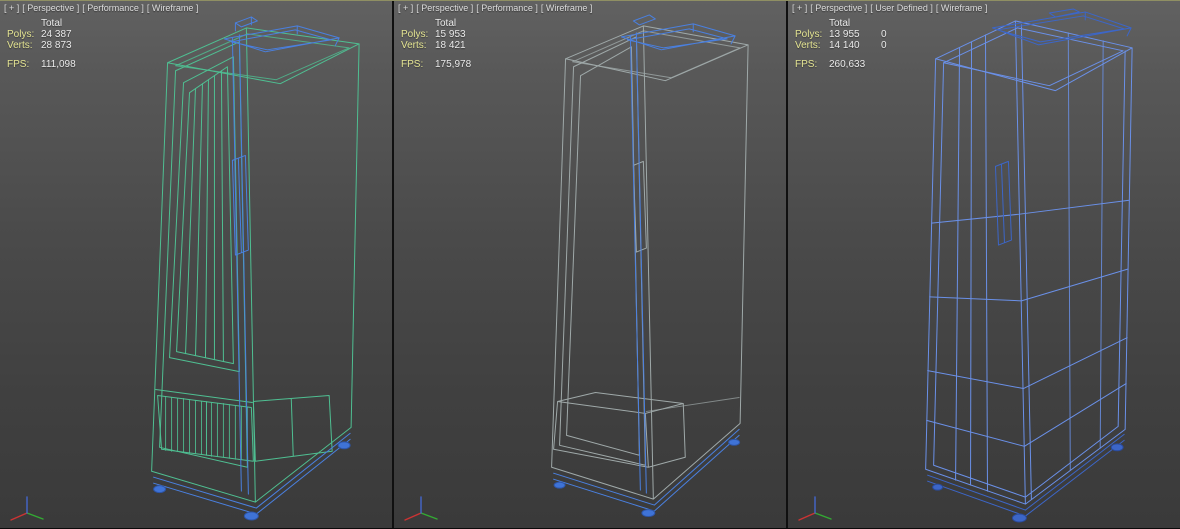 Image resolution: width=1180 pixels, height=529 pixels. What do you see at coordinates (838, 8) in the screenshot?
I see `vp3-pov-menu: [ Perspective ]` at bounding box center [838, 8].